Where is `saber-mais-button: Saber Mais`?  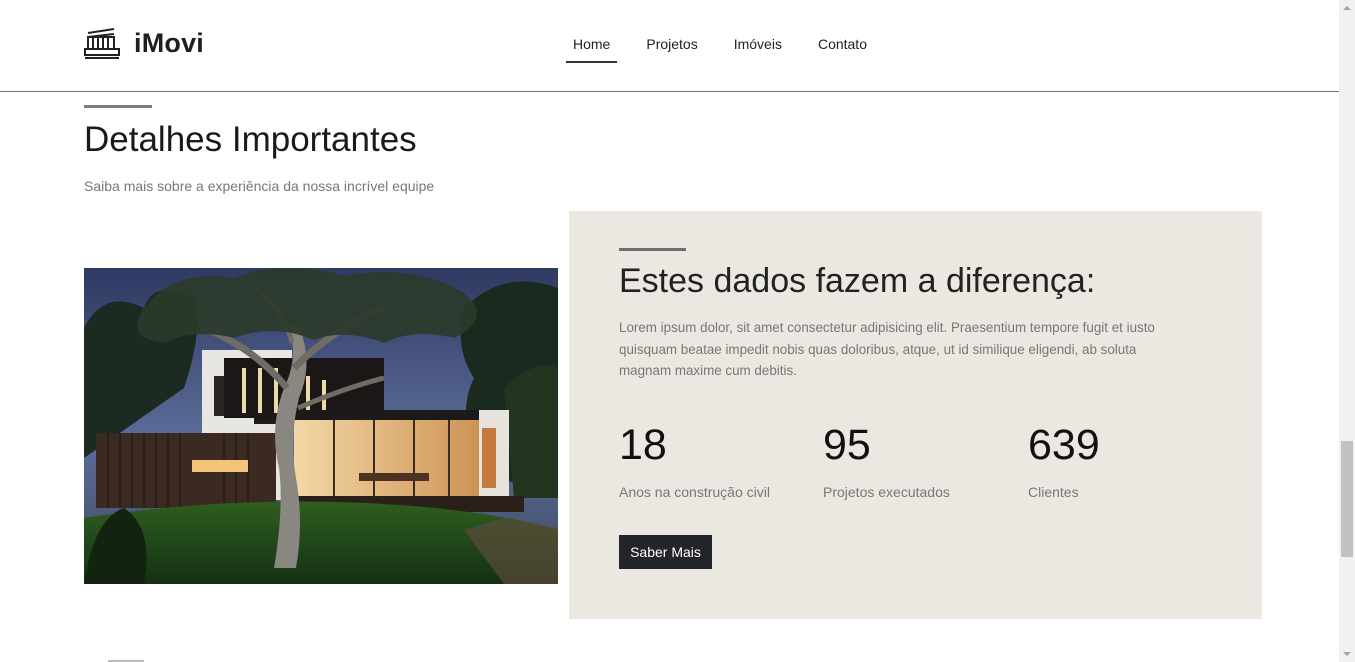
saber-mais-button: Saber Mais is located at coordinates (665, 552).